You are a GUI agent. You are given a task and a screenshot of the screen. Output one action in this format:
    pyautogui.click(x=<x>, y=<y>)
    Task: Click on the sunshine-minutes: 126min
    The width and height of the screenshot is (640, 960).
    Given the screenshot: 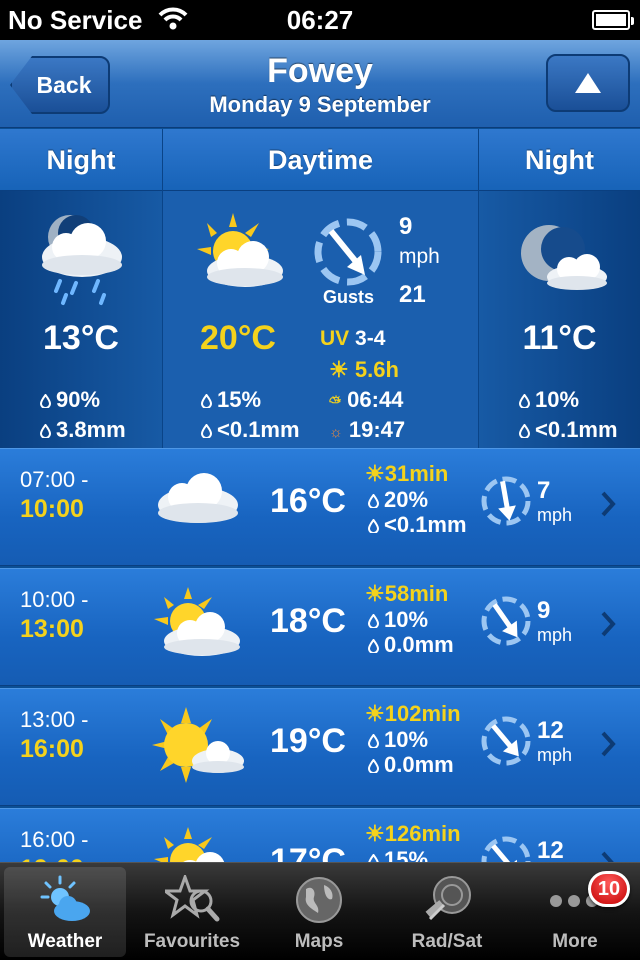 What is the action you would take?
    pyautogui.click(x=422, y=833)
    